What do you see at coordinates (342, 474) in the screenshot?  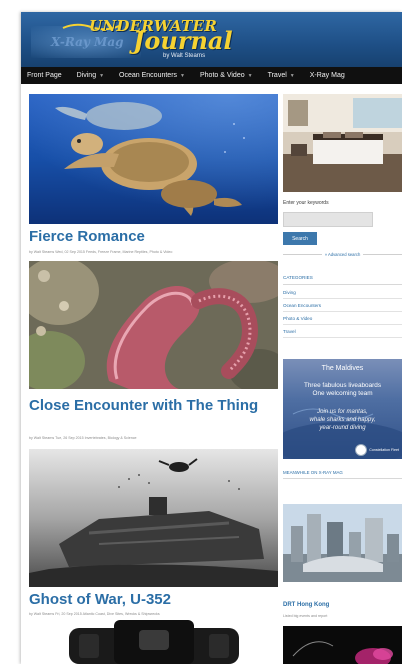 I see `meanwhile-heading: MEANWHILE ON X-RAY MAG` at bounding box center [342, 474].